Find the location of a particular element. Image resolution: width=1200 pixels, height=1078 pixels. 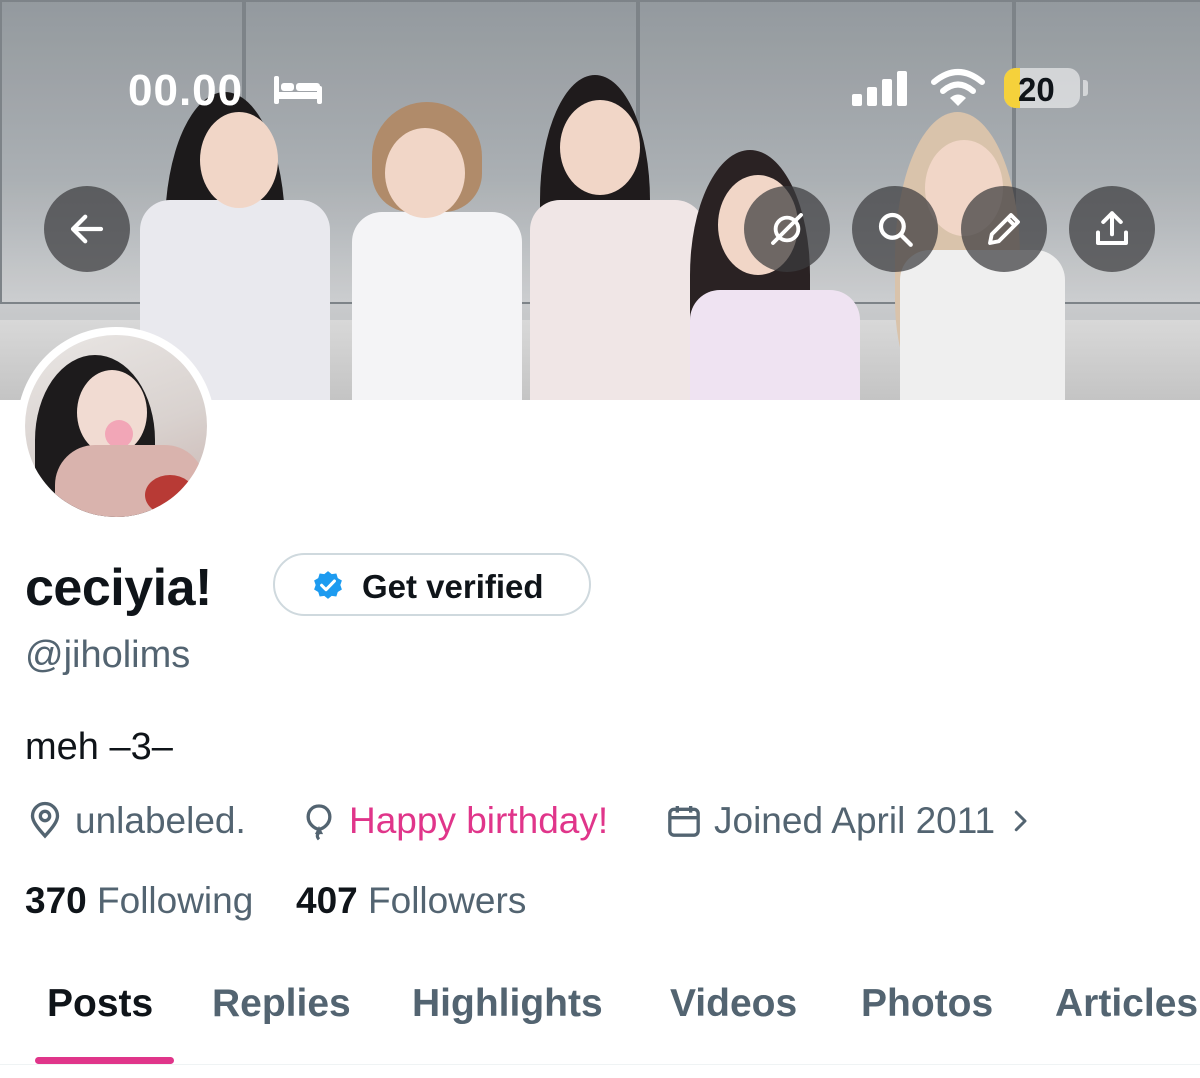

followers-count: 407 is located at coordinates (327, 900).